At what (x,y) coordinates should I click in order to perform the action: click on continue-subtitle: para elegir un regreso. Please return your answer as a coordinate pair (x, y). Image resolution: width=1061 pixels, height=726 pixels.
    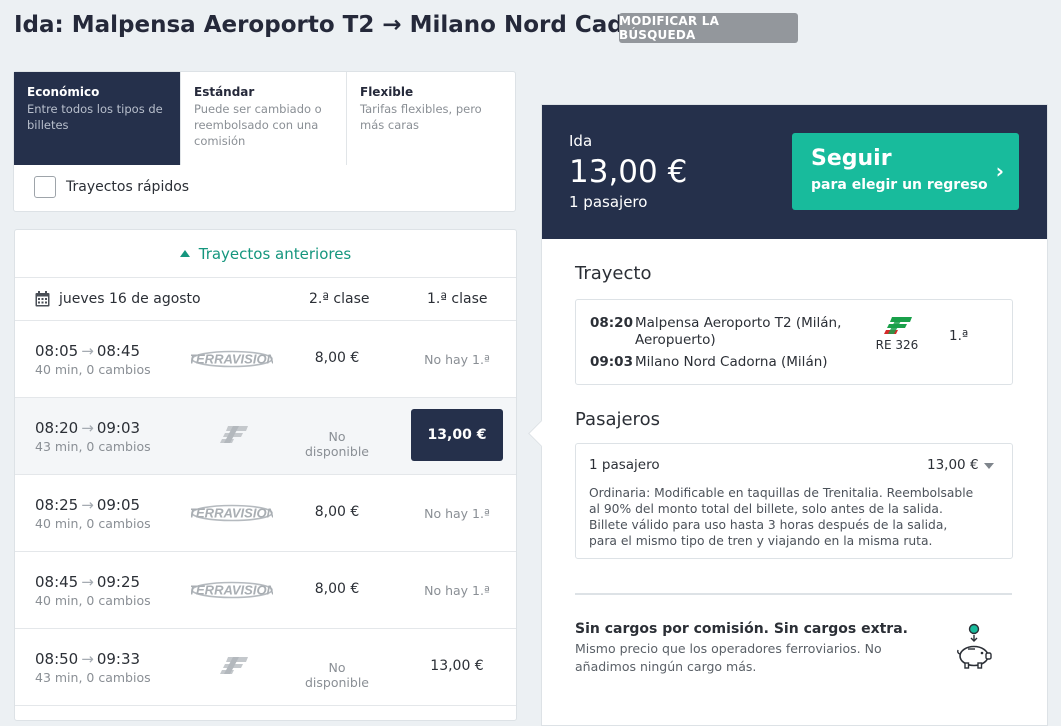
    Looking at the image, I should click on (899, 185).